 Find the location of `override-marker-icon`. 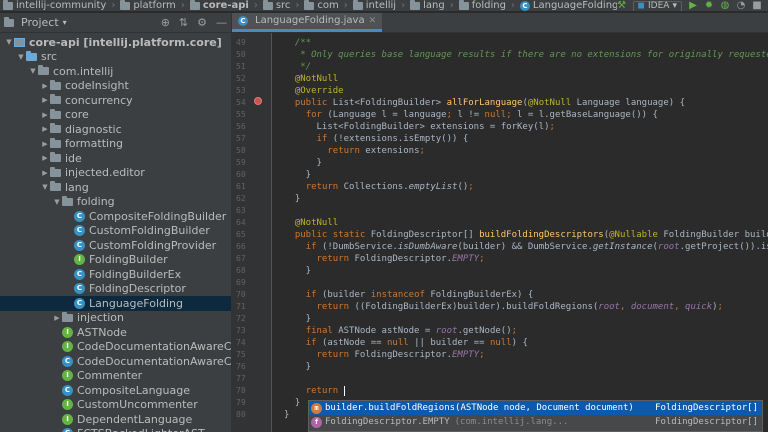

override-marker-icon is located at coordinates (258, 101).